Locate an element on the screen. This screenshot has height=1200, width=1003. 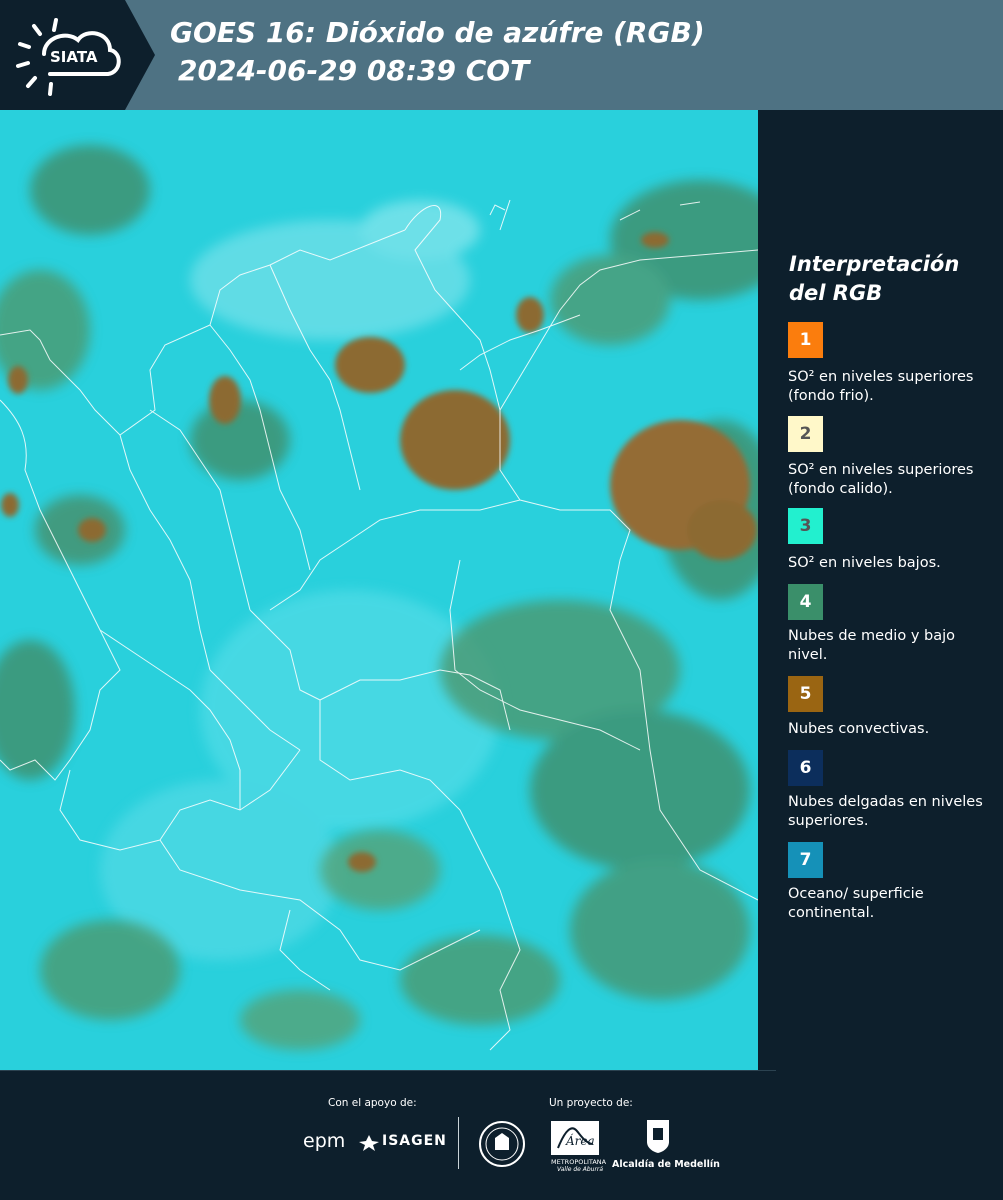
legend-title: Interpretación del RGB is located at coordinates (874, 278).